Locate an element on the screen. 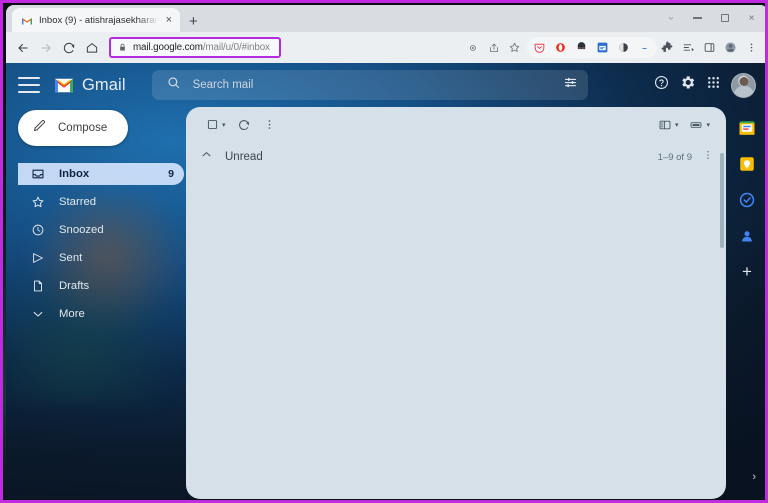 Image resolution: width=768 pixels, height=503 pixels. reading-list-icon is located at coordinates (688, 47).